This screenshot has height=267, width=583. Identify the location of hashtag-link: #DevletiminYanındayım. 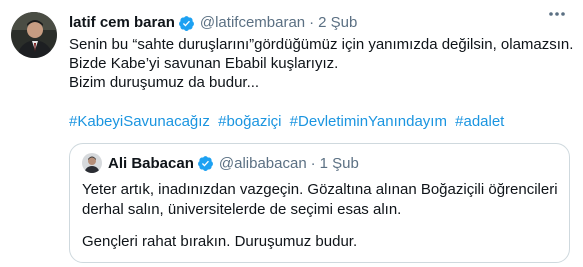
(368, 121).